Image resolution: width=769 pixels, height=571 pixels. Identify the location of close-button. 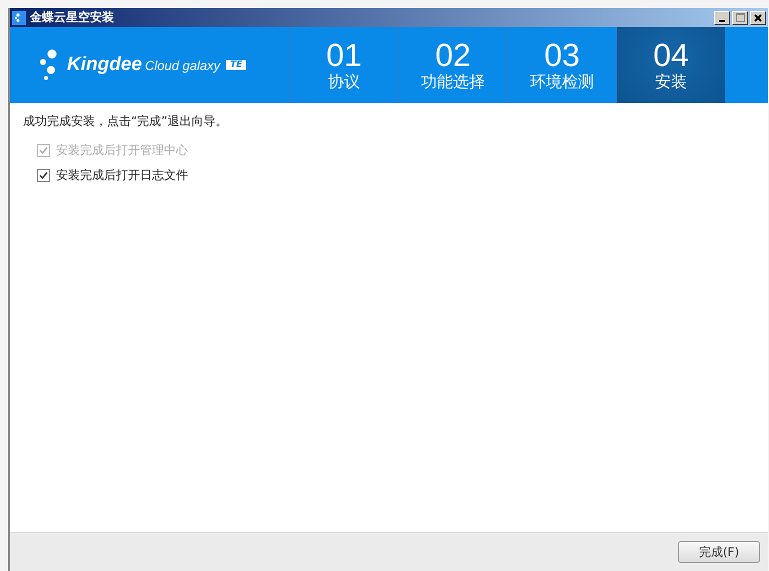
(758, 17).